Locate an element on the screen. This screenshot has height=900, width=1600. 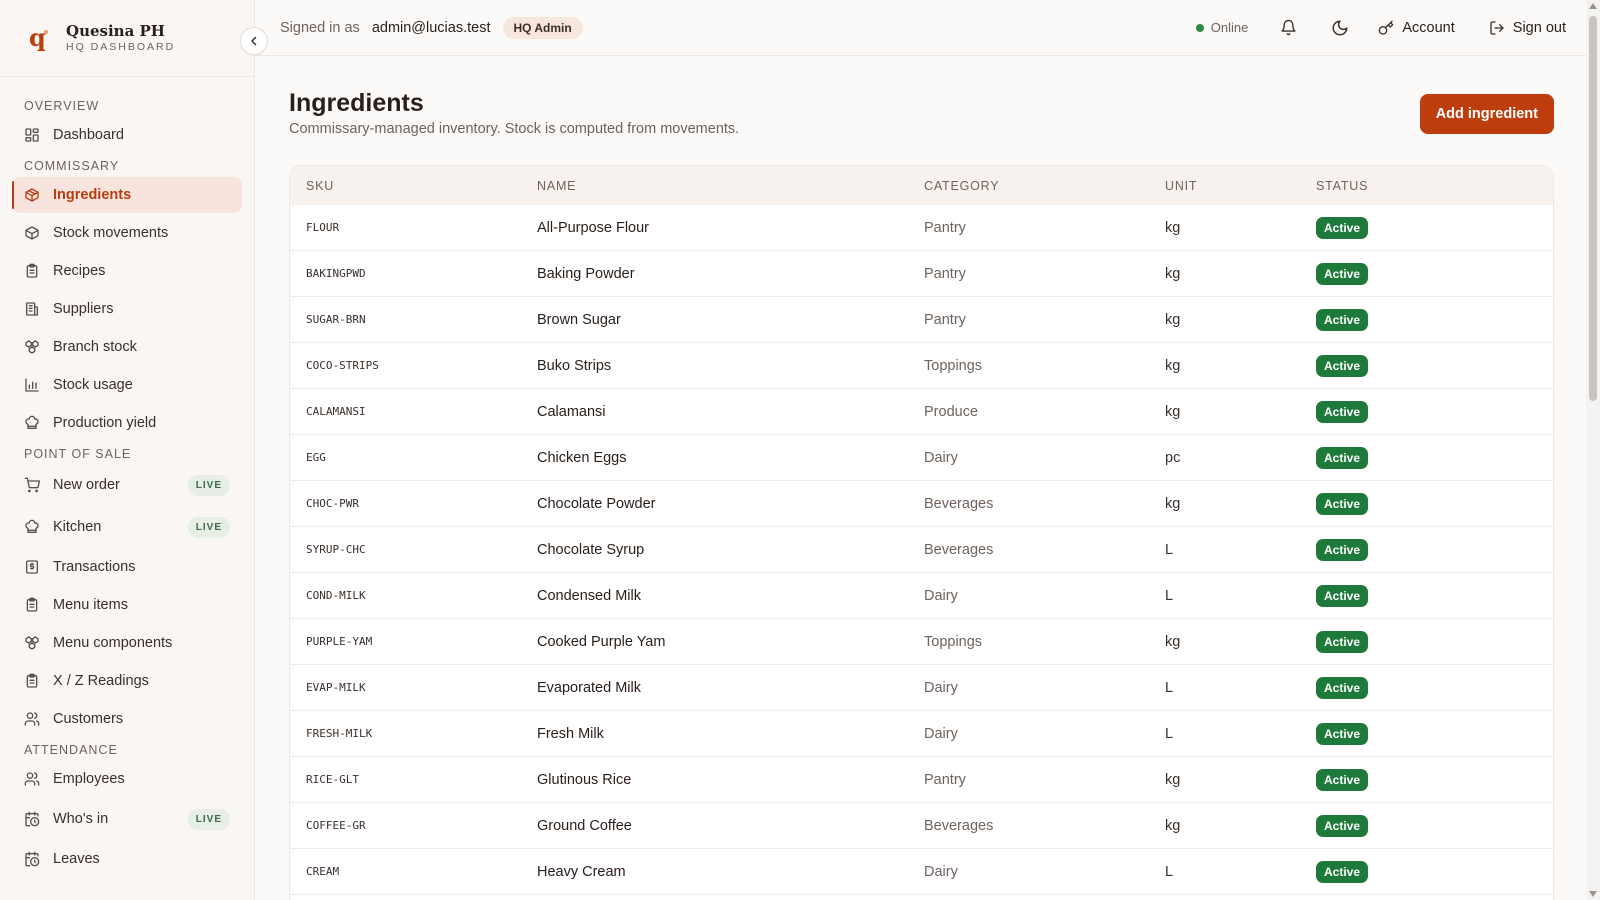
table-row: COND-MILK Condensed Milk Dairy L Active is located at coordinates (921, 596).